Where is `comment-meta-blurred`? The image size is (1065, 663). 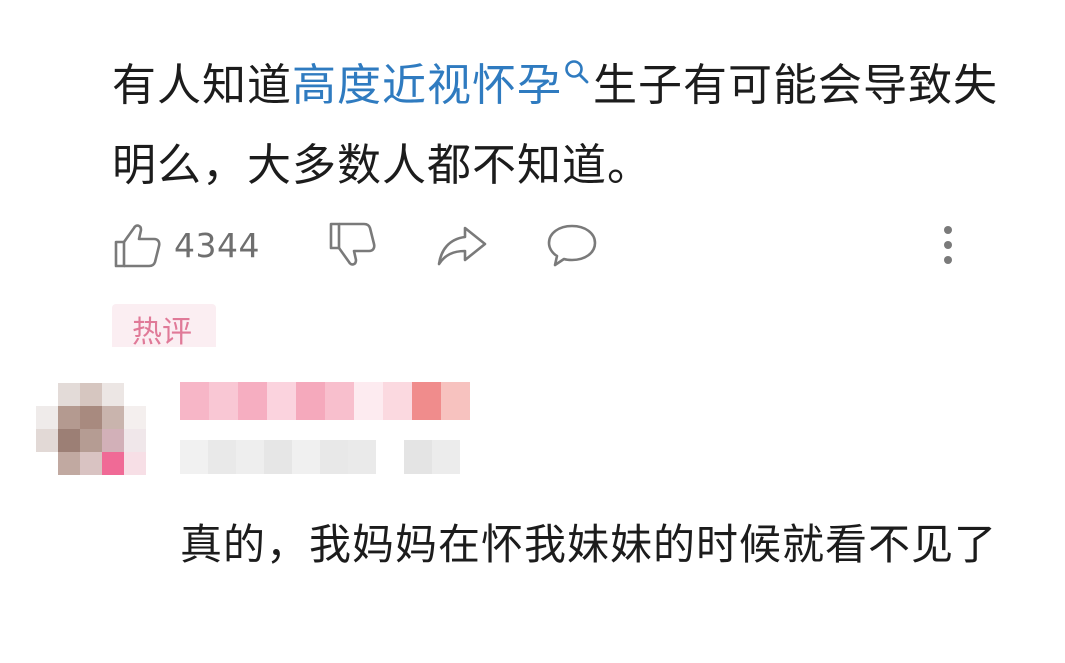 comment-meta-blurred is located at coordinates (320, 457).